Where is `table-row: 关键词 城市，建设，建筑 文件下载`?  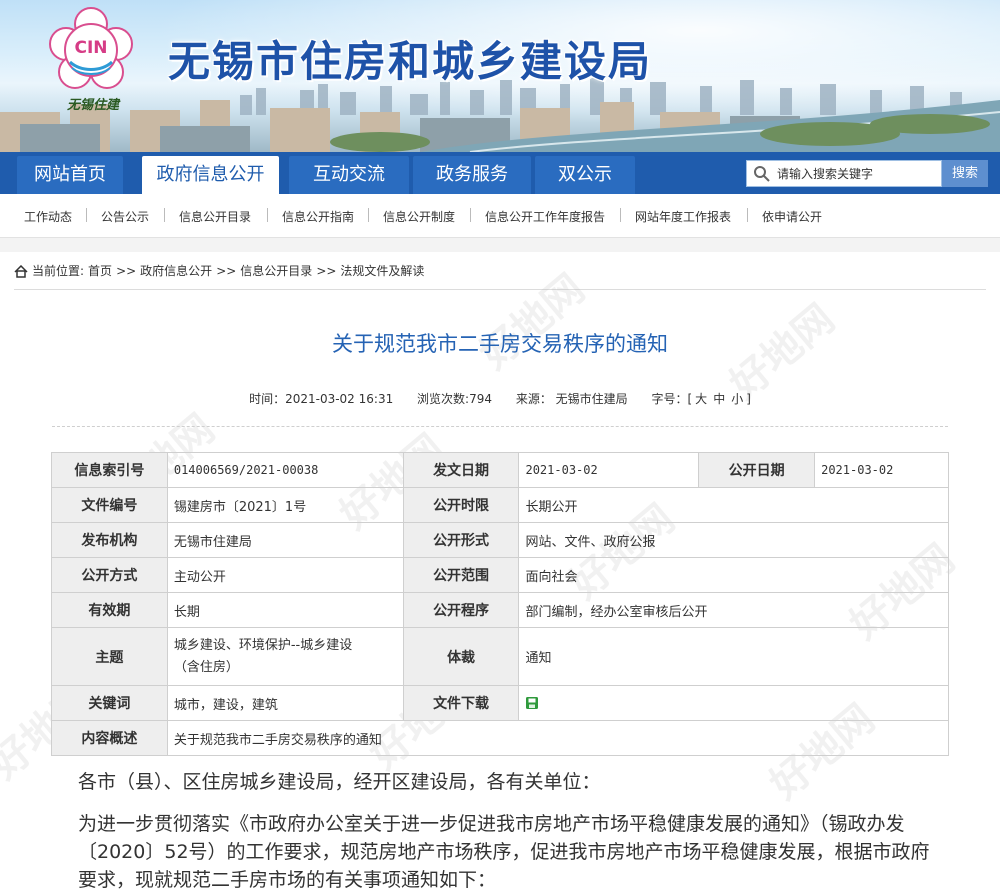
table-row: 关键词 城市，建设，建筑 文件下载 is located at coordinates (500, 703).